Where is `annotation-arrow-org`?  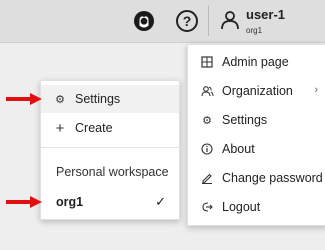 annotation-arrow-org is located at coordinates (25, 202).